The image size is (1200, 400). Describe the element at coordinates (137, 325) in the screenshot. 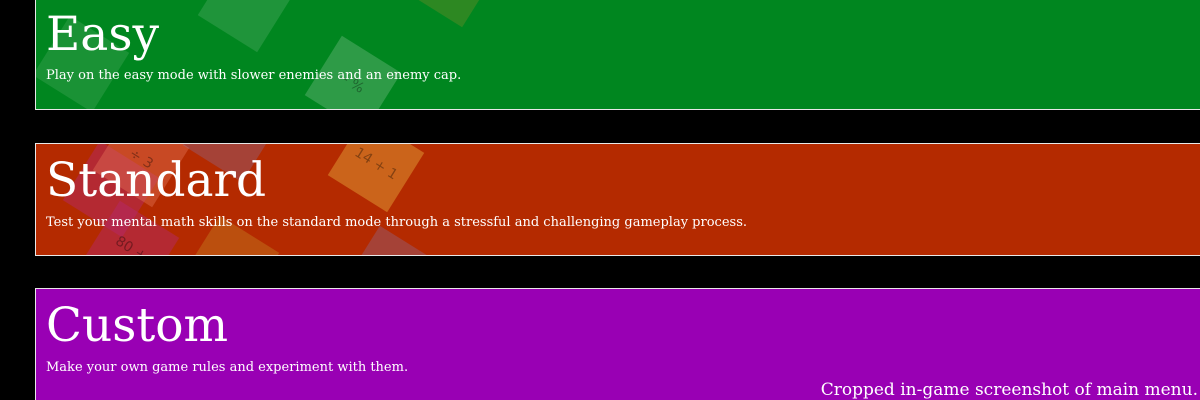

I see `custom-mode-title: Custom` at that location.